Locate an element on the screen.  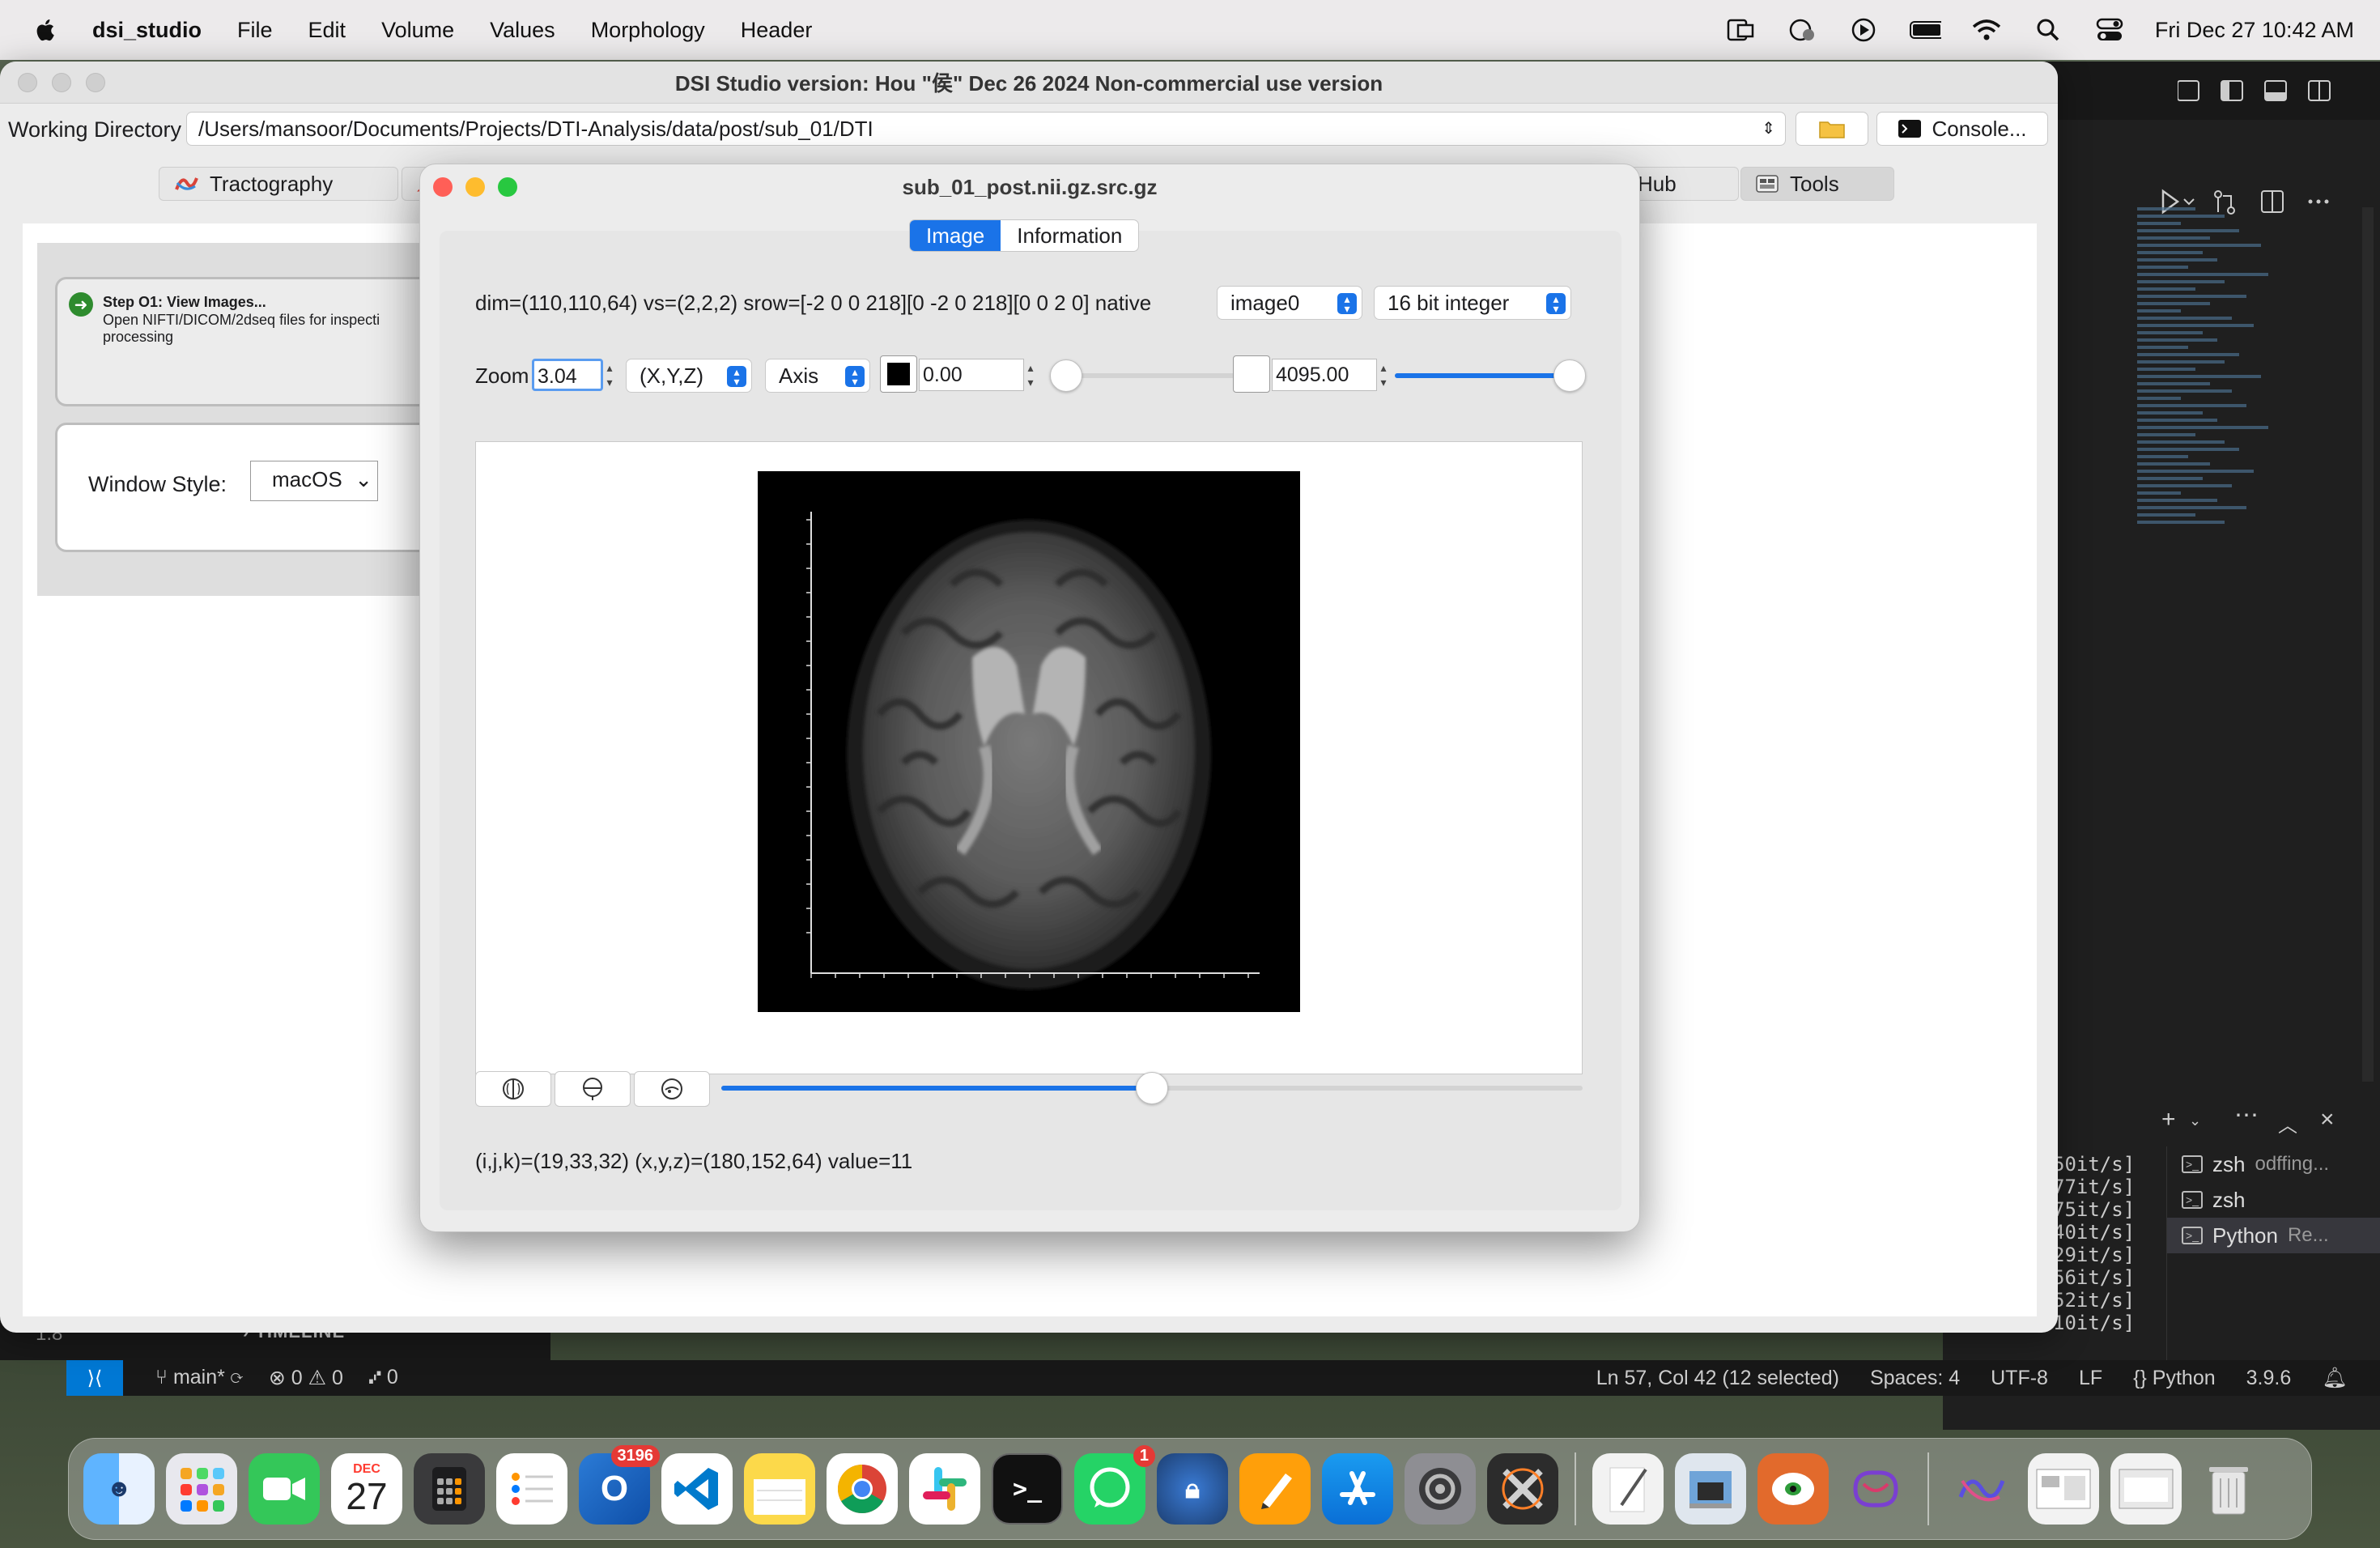
preview-icon is located at coordinates (1710, 1489).